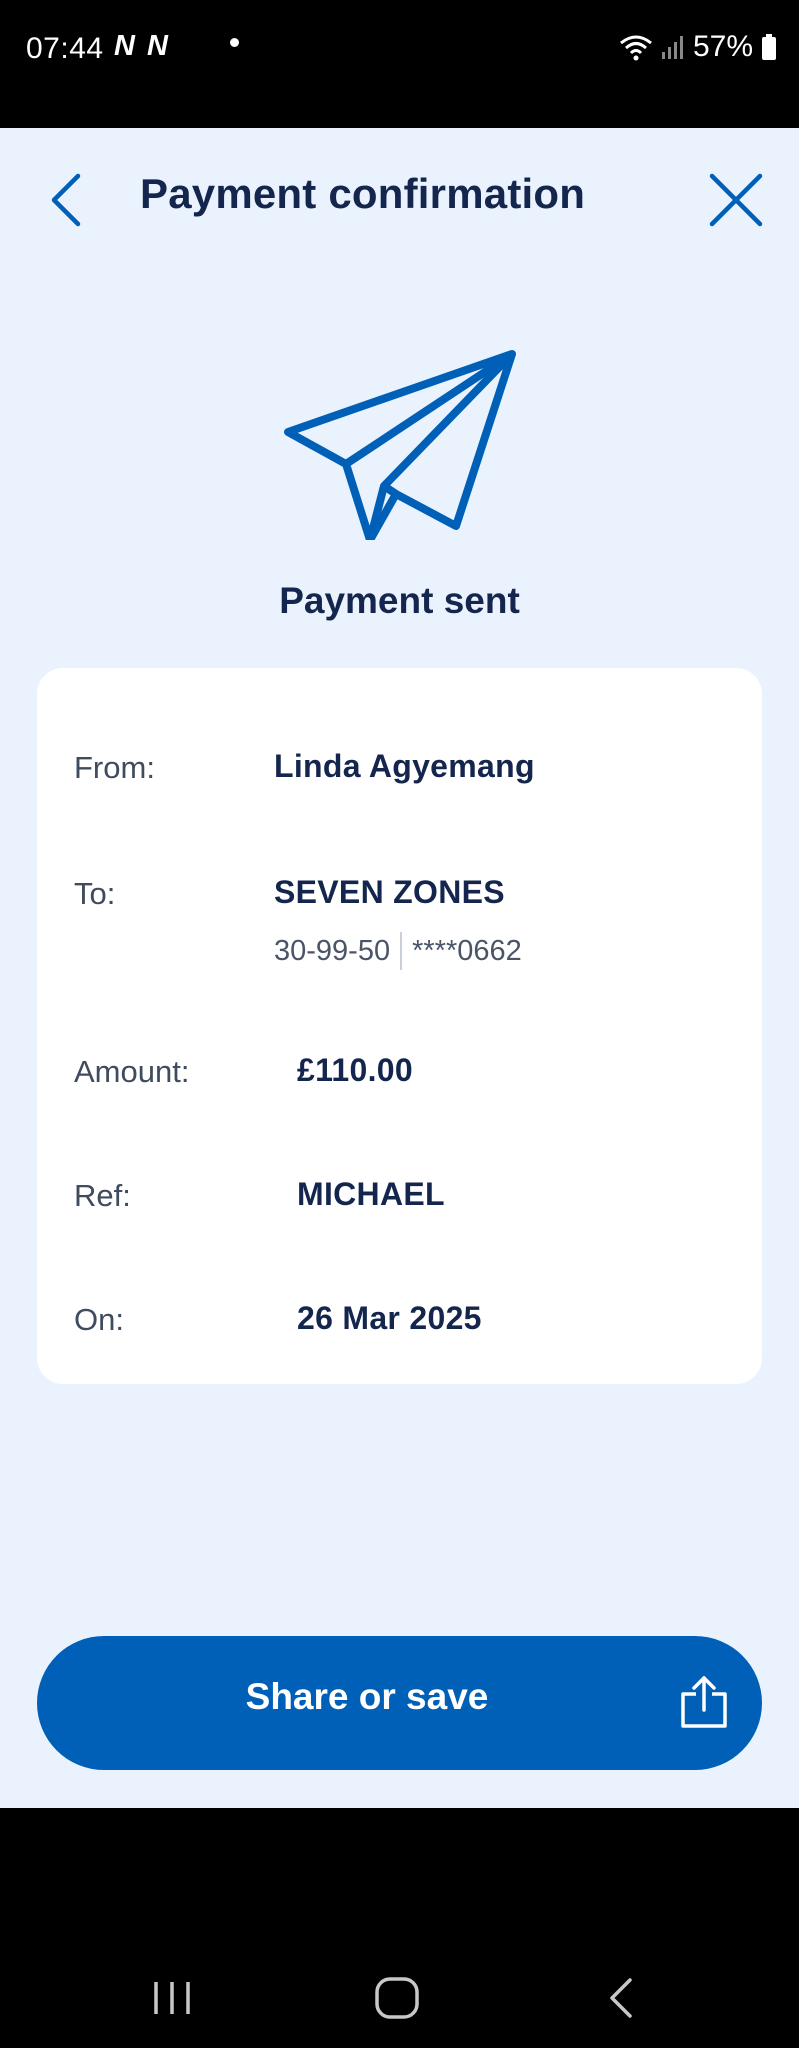 The image size is (799, 2048). What do you see at coordinates (389, 892) in the screenshot?
I see `to-value: SEVEN ZONES` at bounding box center [389, 892].